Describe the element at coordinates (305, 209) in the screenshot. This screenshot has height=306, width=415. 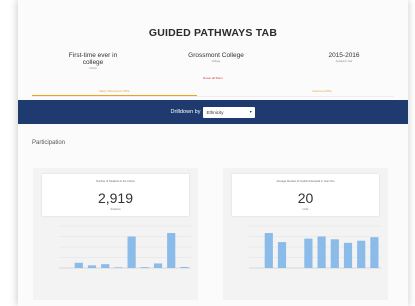
I see `kpi-unit: Units` at that location.